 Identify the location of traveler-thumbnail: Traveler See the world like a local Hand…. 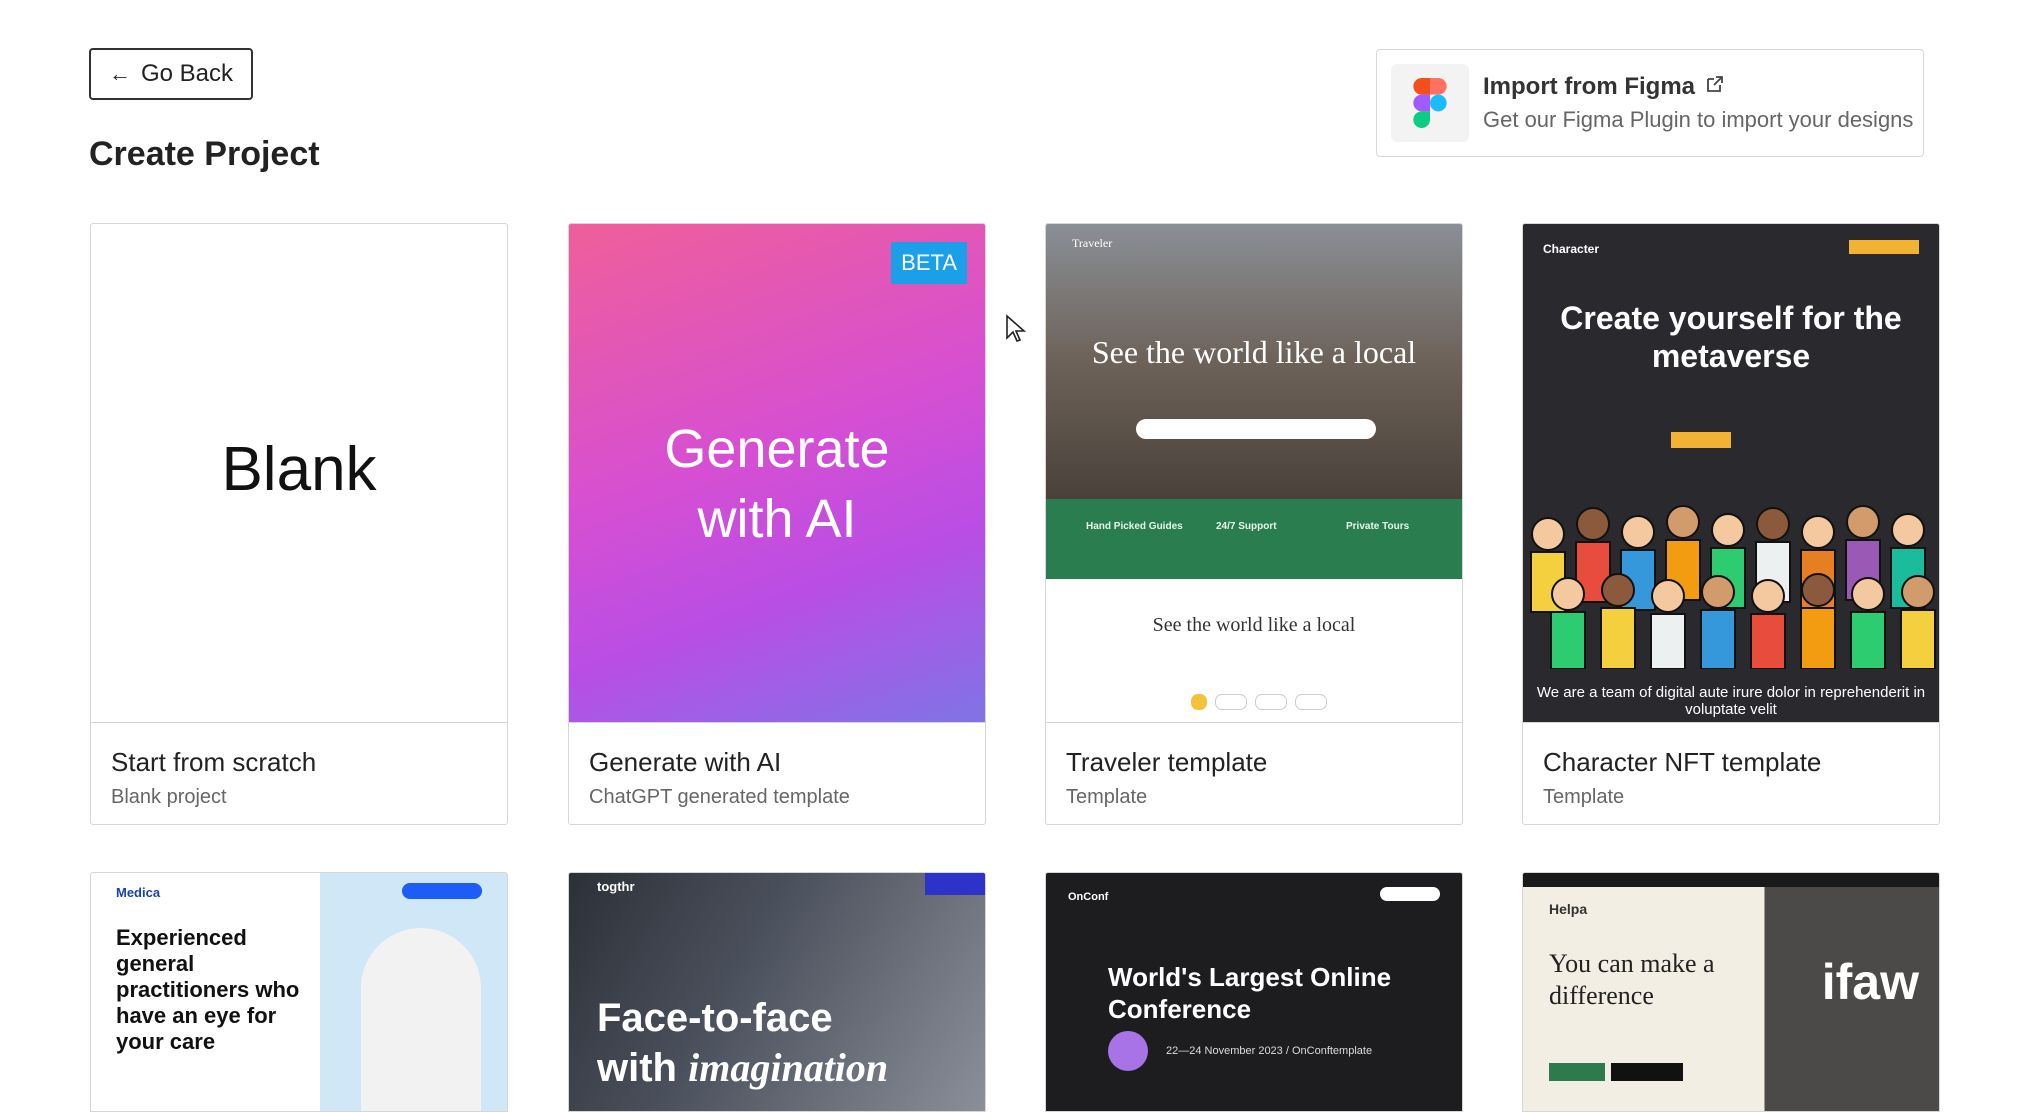
(1254, 473).